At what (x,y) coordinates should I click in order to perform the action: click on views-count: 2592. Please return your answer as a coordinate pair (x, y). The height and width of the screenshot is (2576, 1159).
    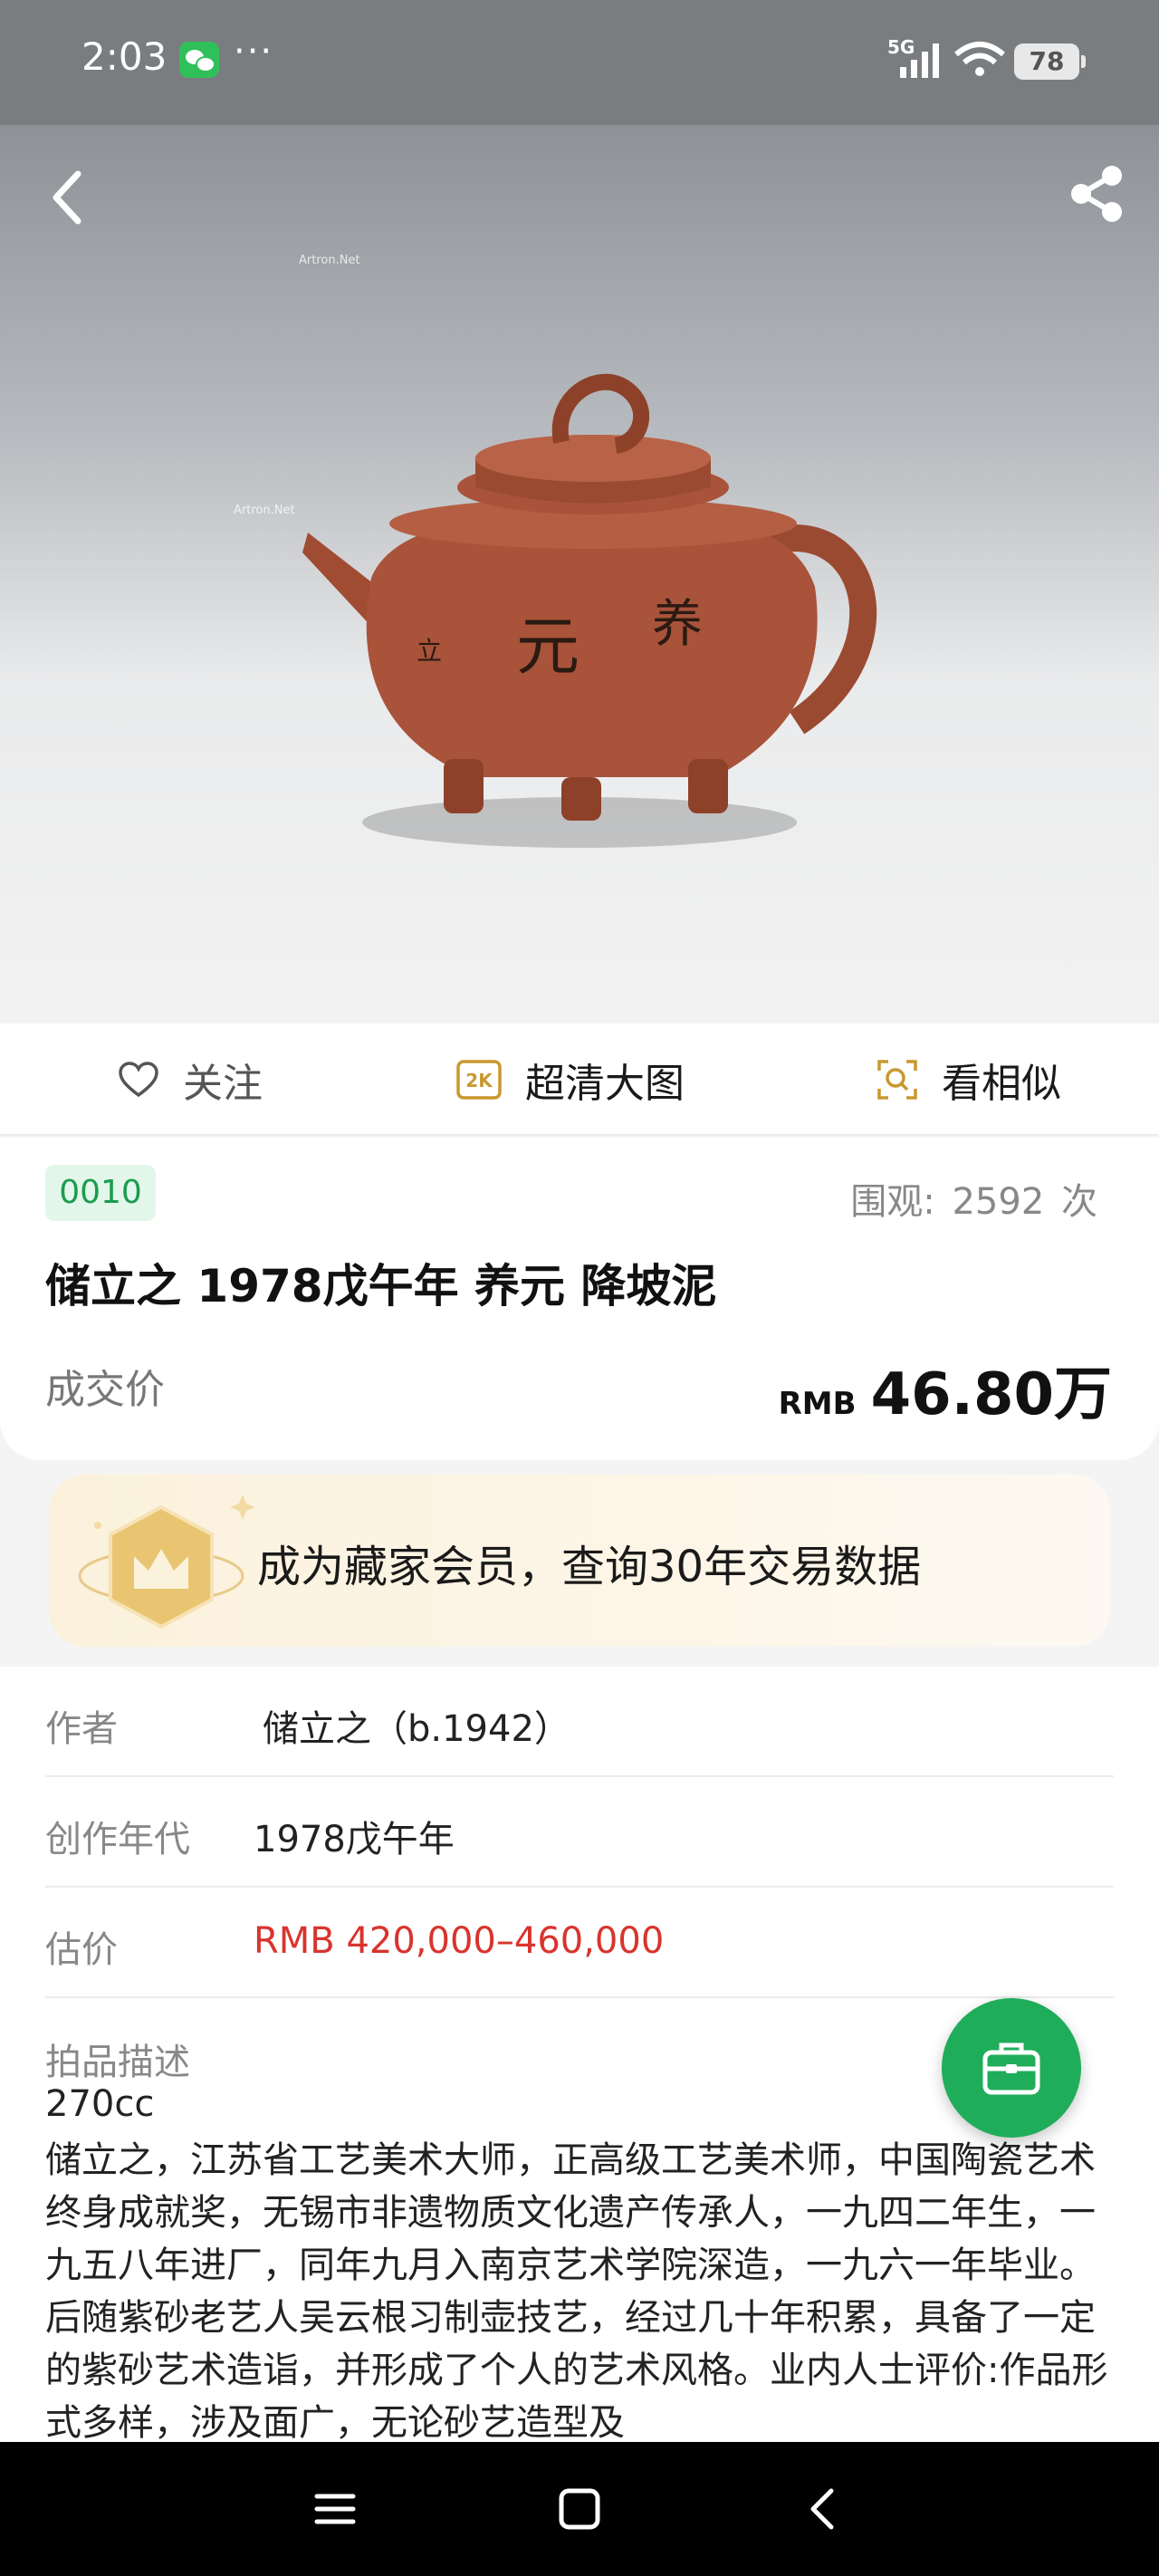
    Looking at the image, I should click on (999, 1202).